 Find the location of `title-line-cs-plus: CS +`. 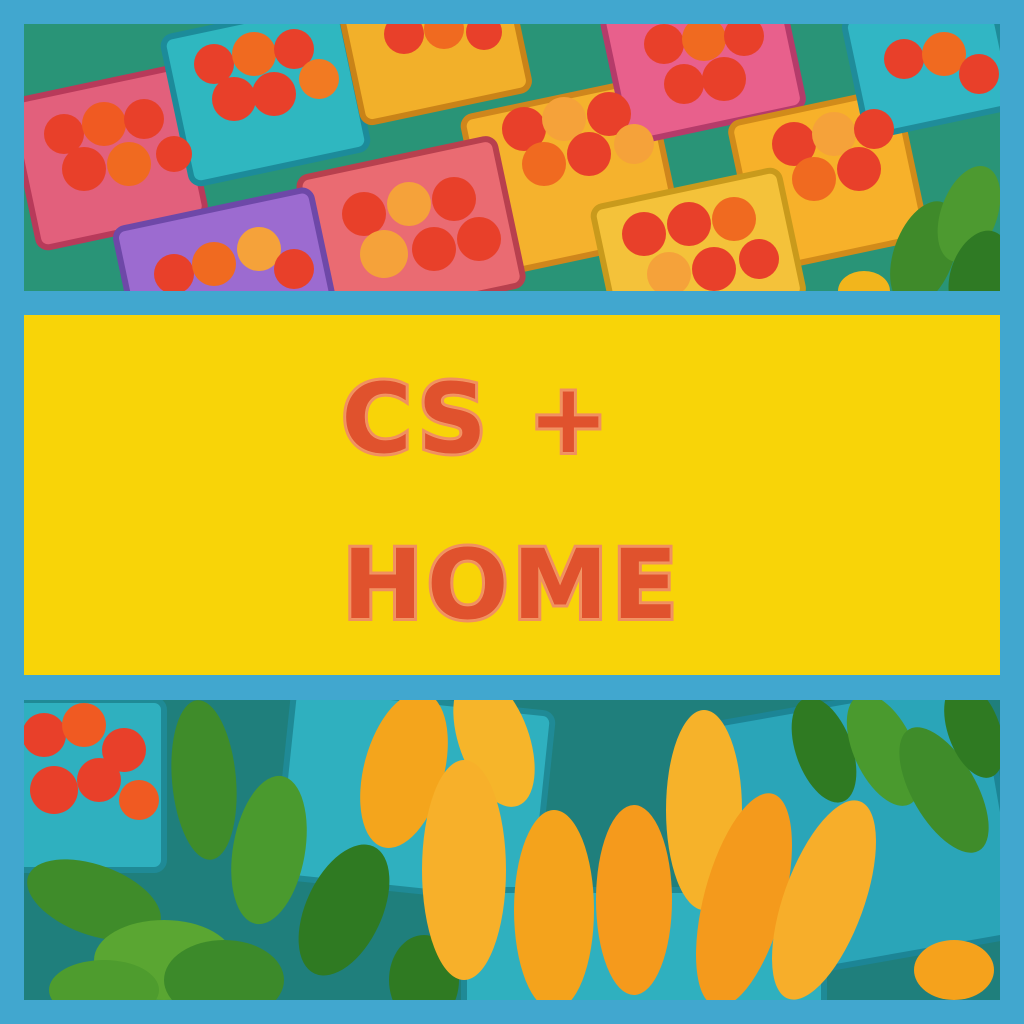

title-line-cs-plus: CS + is located at coordinates (475, 419).